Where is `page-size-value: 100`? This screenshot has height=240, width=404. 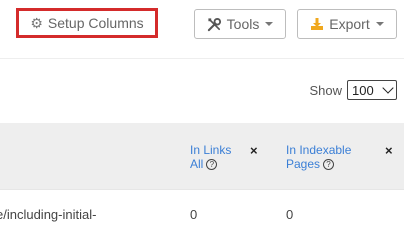 page-size-value: 100 is located at coordinates (363, 90).